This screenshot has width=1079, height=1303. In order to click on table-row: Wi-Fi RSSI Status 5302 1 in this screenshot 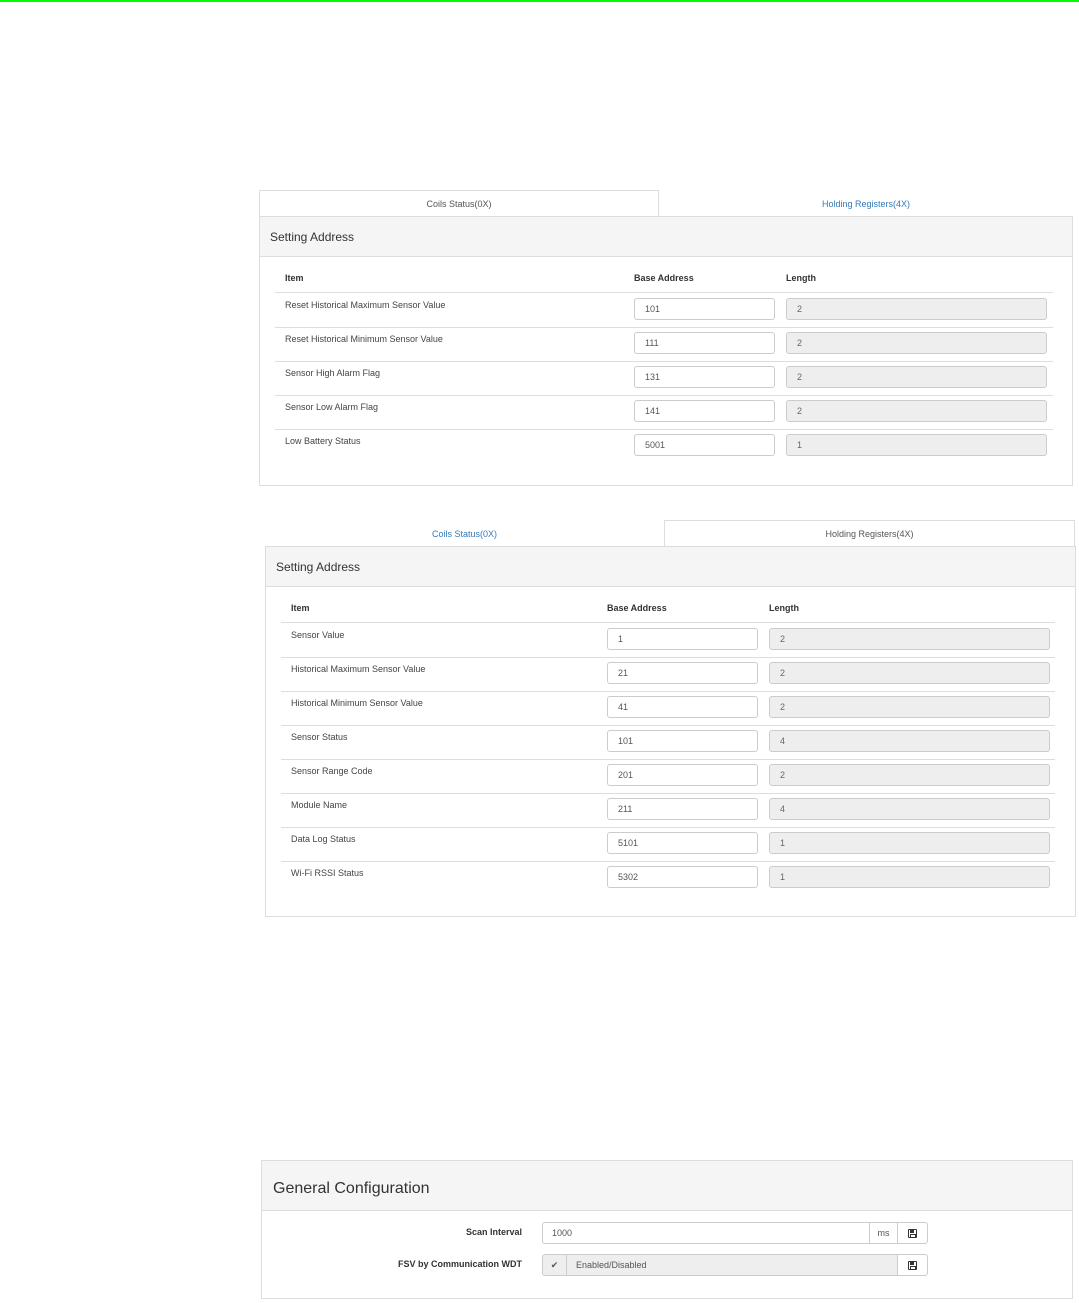, I will do `click(668, 878)`.